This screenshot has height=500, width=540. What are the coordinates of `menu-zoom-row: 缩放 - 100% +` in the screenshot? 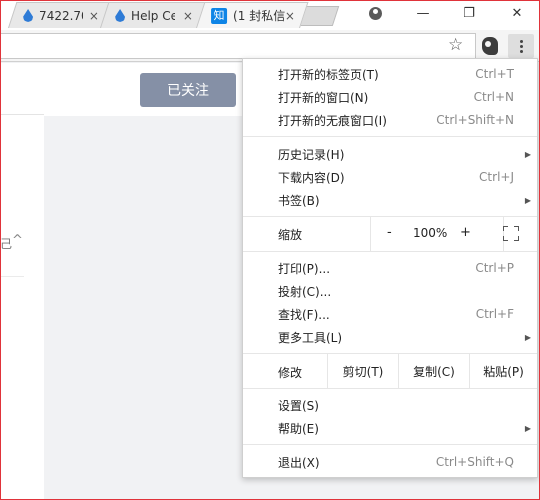 It's located at (390, 234).